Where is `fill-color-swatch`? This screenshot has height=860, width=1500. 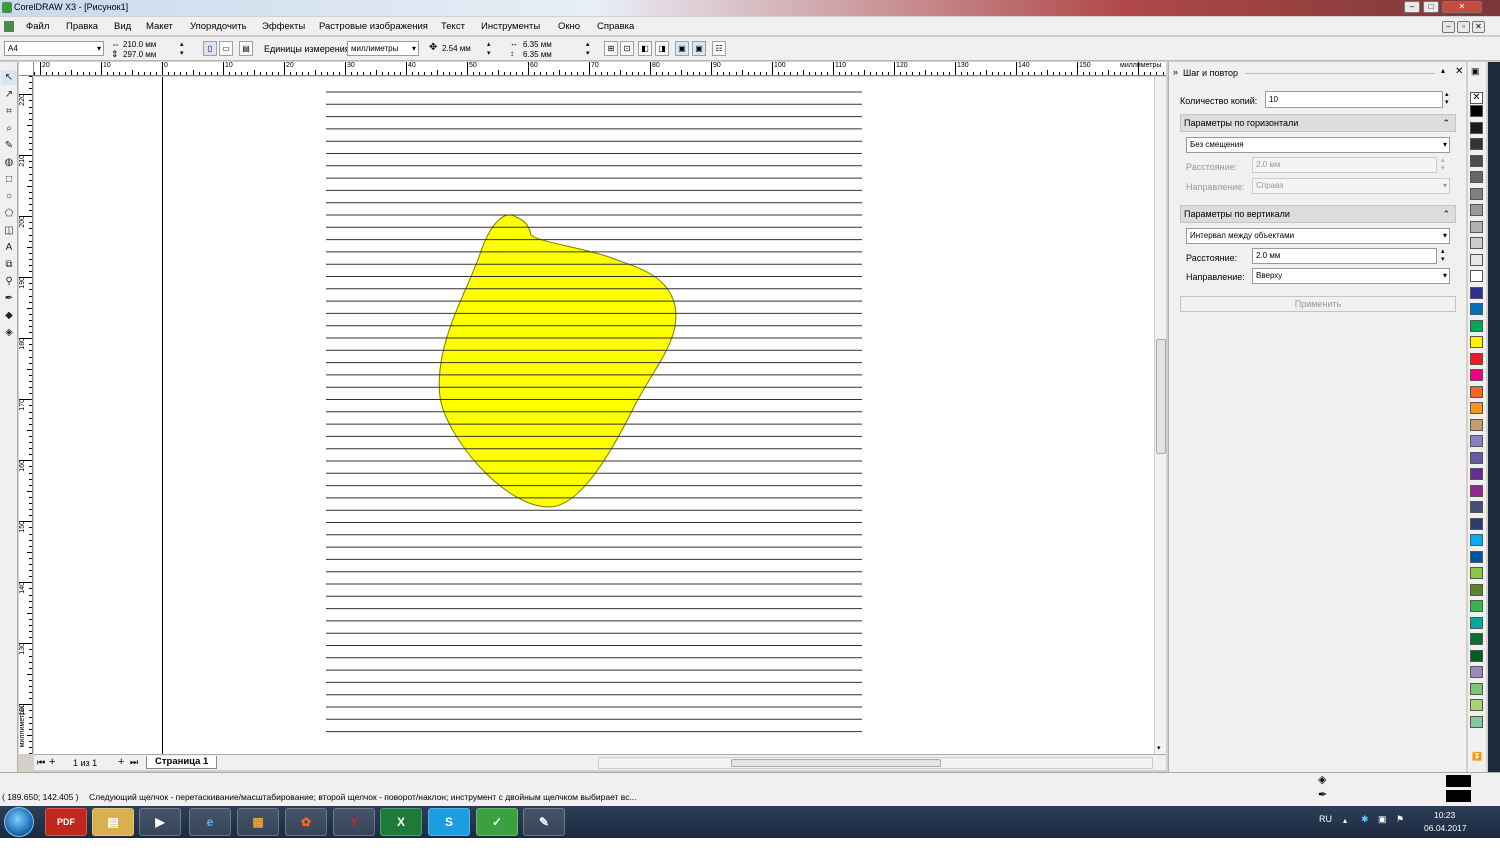 fill-color-swatch is located at coordinates (1458, 781).